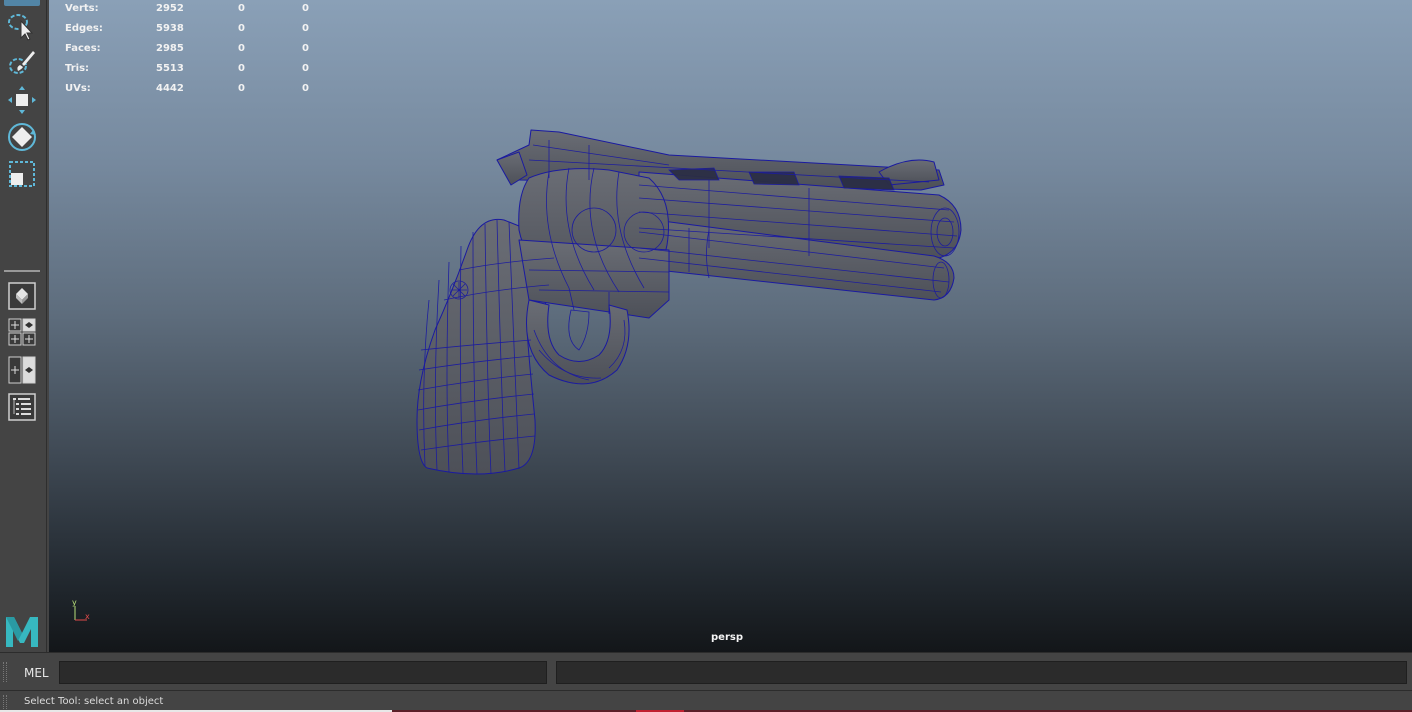 Image resolution: width=1412 pixels, height=712 pixels. I want to click on move-arrows-icon, so click(22, 100).